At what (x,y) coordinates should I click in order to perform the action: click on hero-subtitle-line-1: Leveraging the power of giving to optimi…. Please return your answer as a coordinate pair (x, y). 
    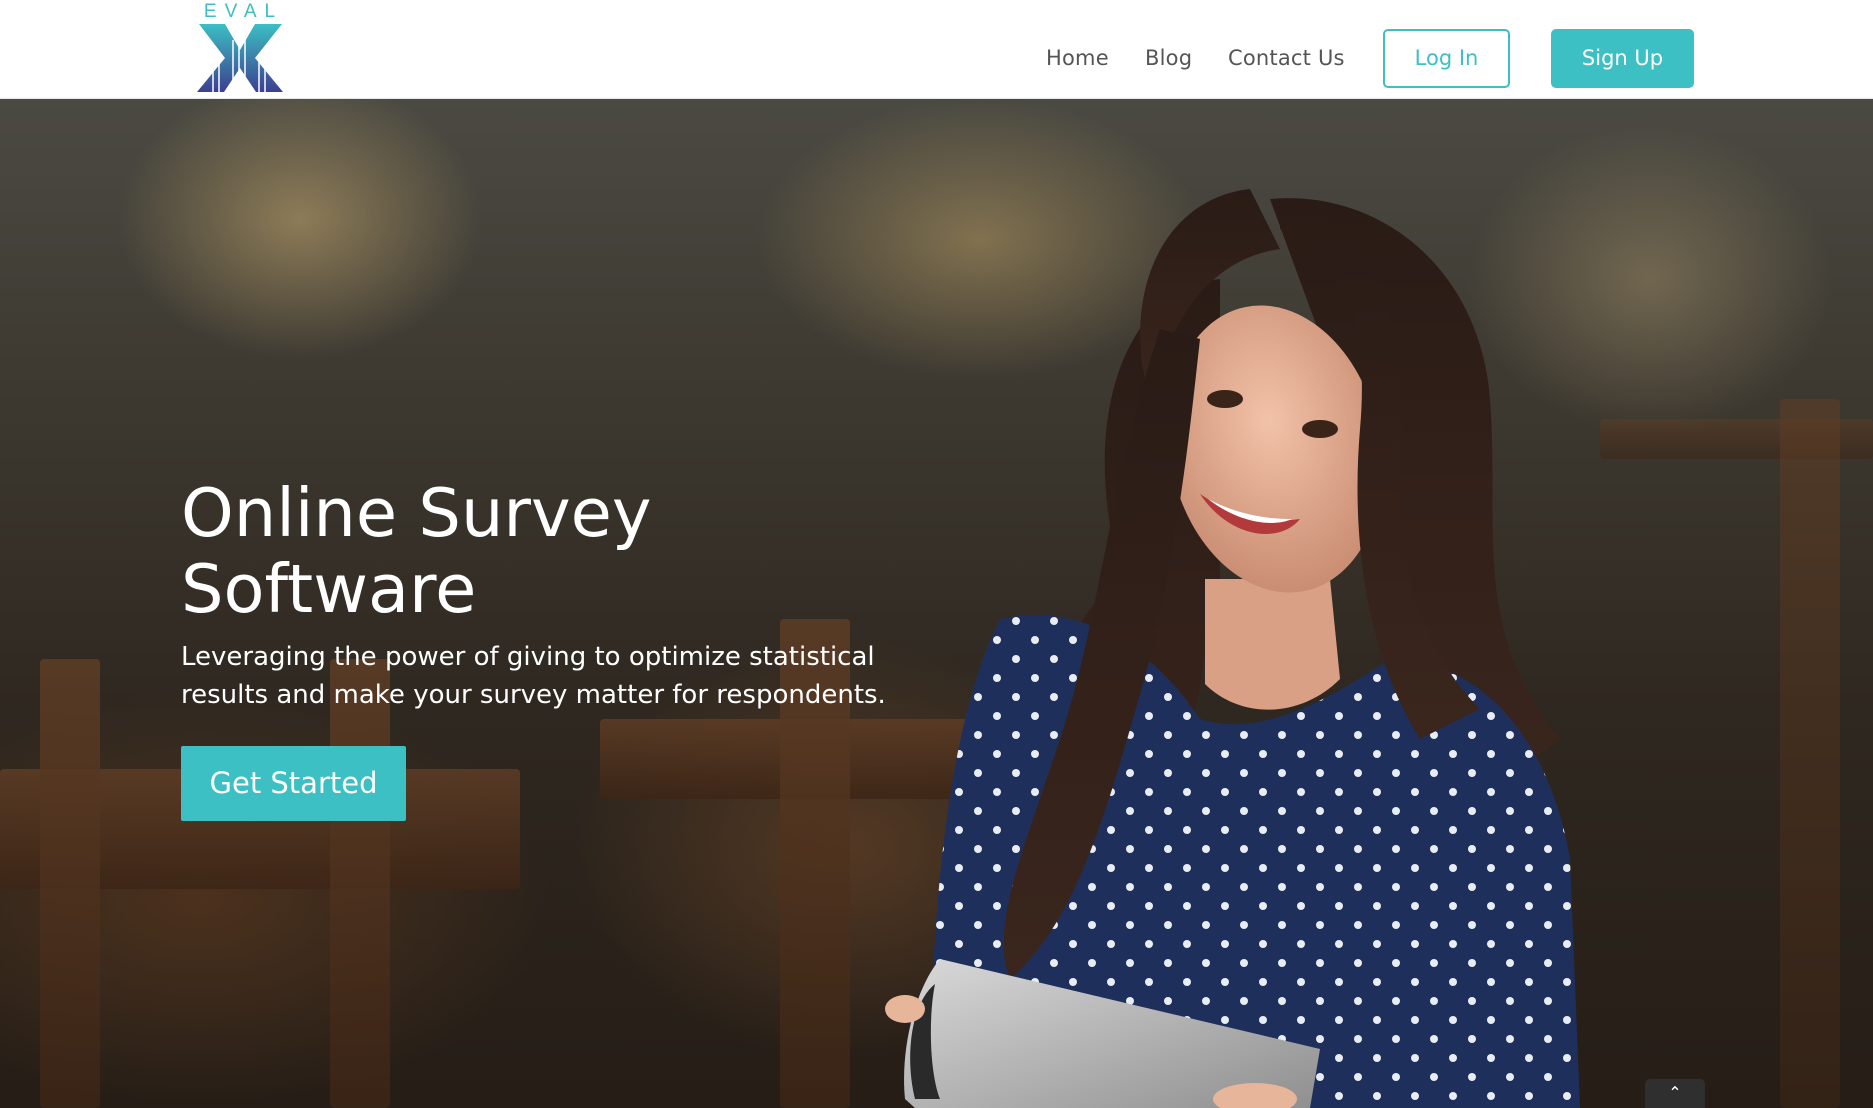
    Looking at the image, I should click on (528, 657).